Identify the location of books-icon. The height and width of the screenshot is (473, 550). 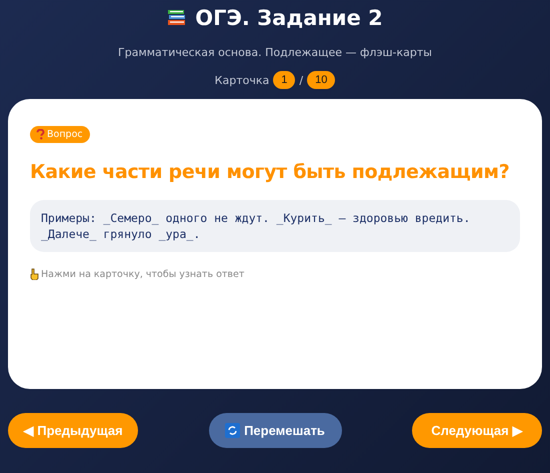
(177, 18).